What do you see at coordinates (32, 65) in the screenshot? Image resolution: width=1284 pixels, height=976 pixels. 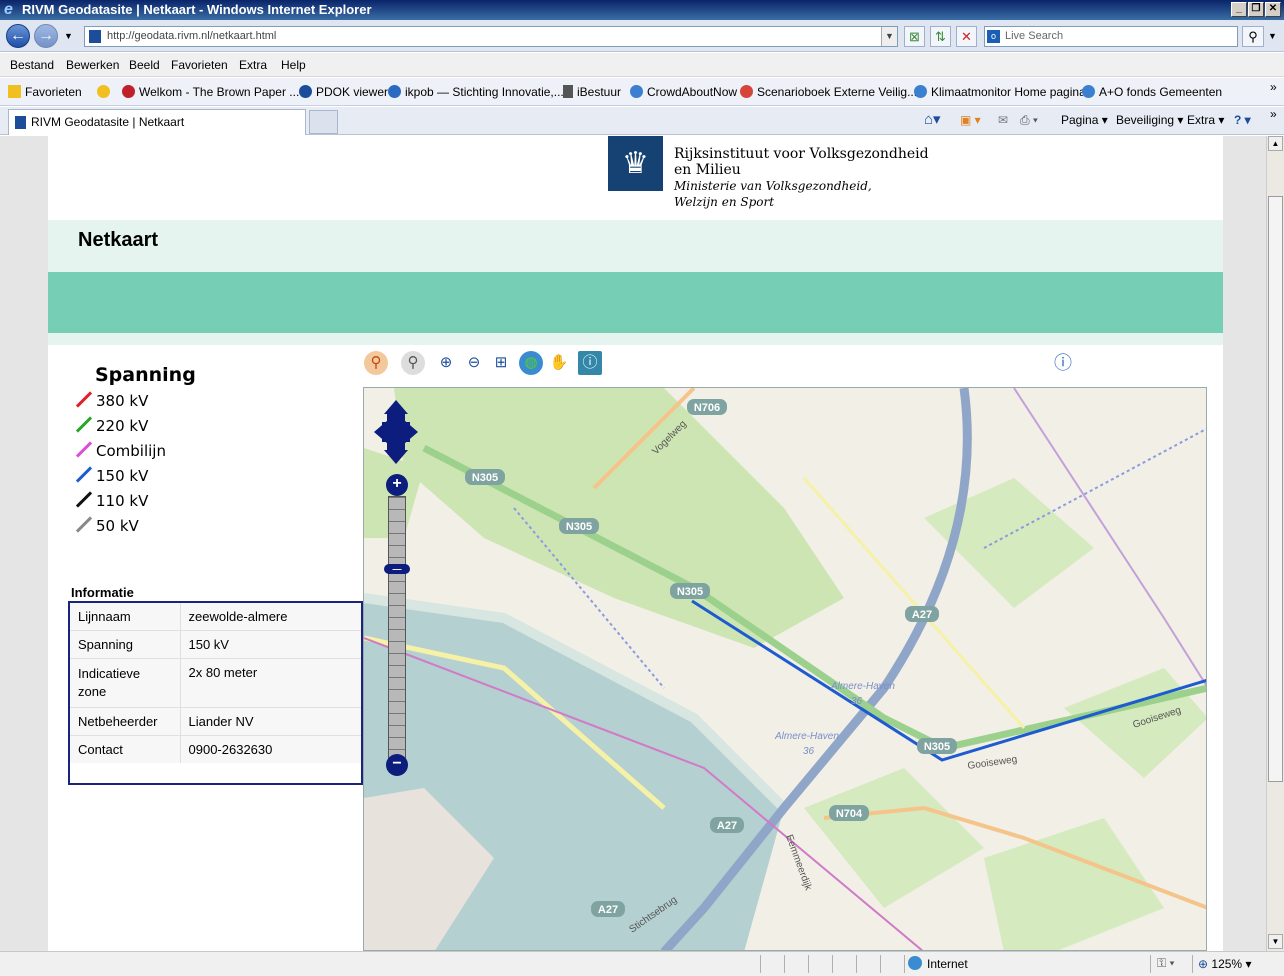 I see `menu-bestand: Bestand` at bounding box center [32, 65].